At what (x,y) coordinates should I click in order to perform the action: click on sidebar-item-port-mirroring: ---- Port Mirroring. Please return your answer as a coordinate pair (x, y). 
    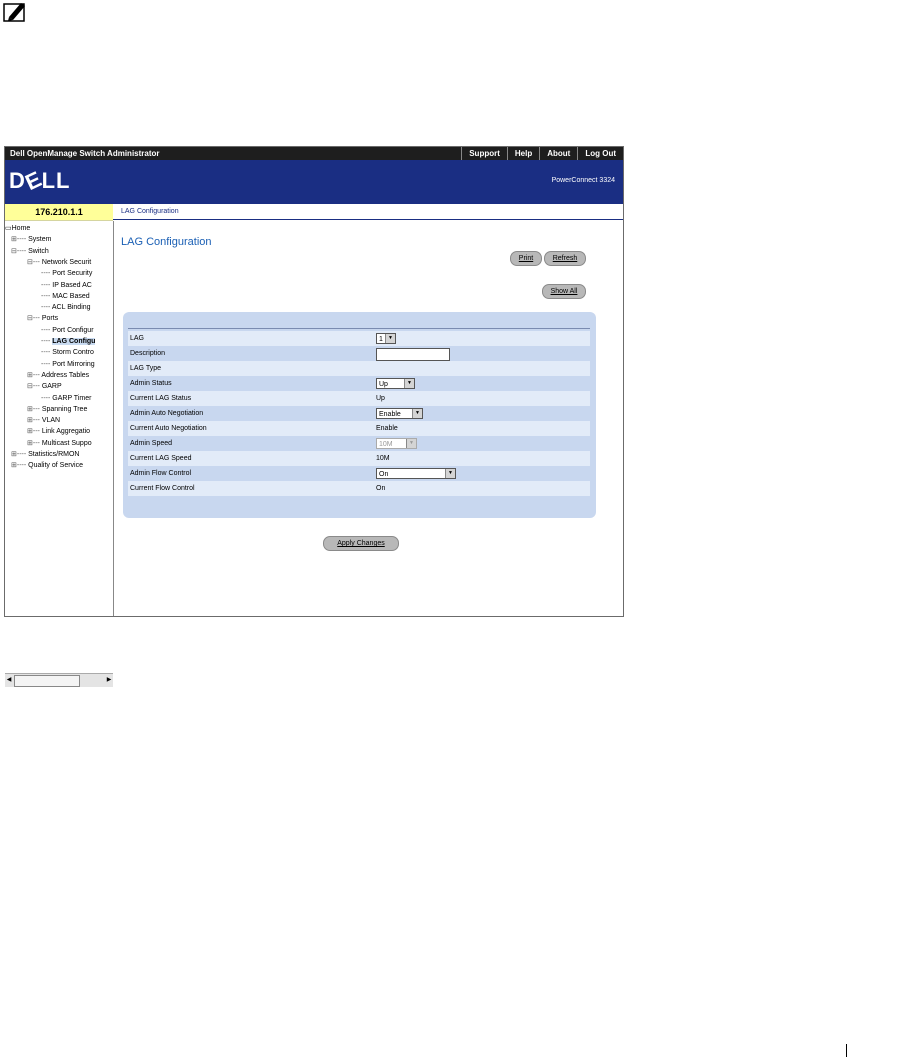
    Looking at the image, I should click on (68, 364).